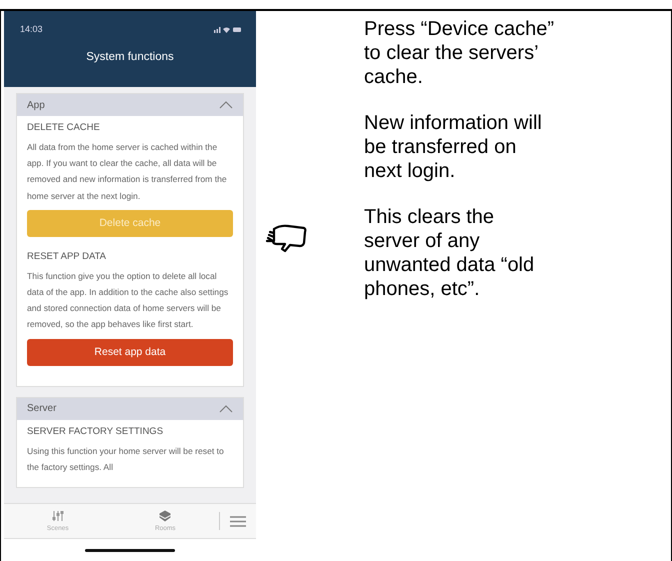  What do you see at coordinates (36, 105) in the screenshot?
I see `section-title: App` at bounding box center [36, 105].